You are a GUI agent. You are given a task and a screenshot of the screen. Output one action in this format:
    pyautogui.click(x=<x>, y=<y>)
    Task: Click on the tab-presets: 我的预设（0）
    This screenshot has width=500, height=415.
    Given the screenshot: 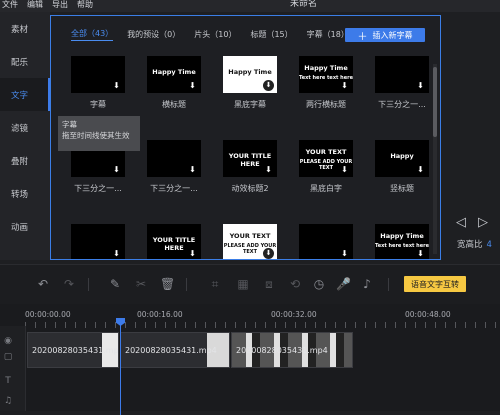 What is the action you would take?
    pyautogui.click(x=153, y=34)
    